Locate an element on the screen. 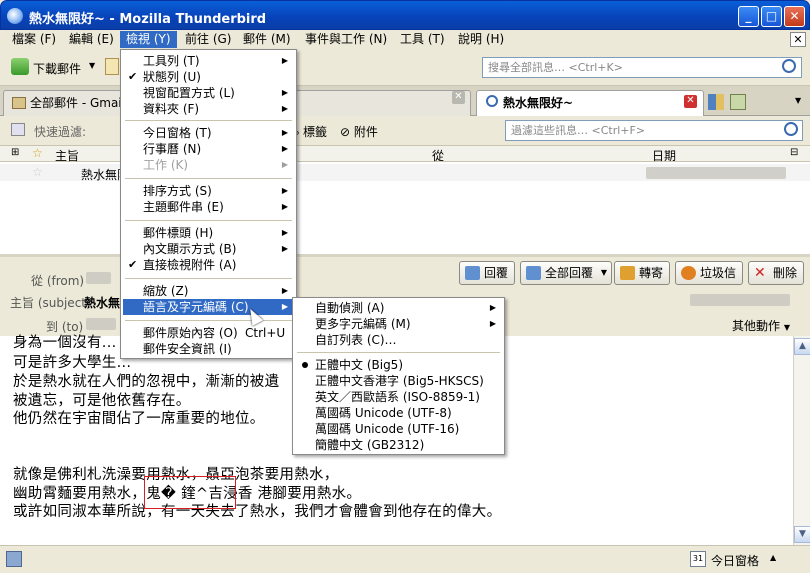 The image size is (810, 573). thunderbird-icon is located at coordinates (15, 16).